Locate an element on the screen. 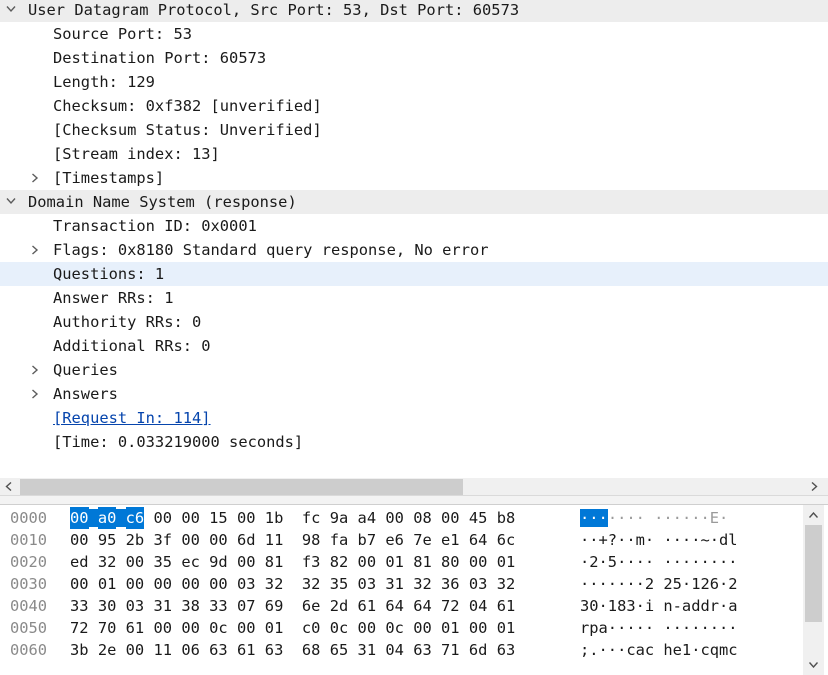 Image resolution: width=828 pixels, height=675 pixels. hex-byte: c6 is located at coordinates (135, 518).